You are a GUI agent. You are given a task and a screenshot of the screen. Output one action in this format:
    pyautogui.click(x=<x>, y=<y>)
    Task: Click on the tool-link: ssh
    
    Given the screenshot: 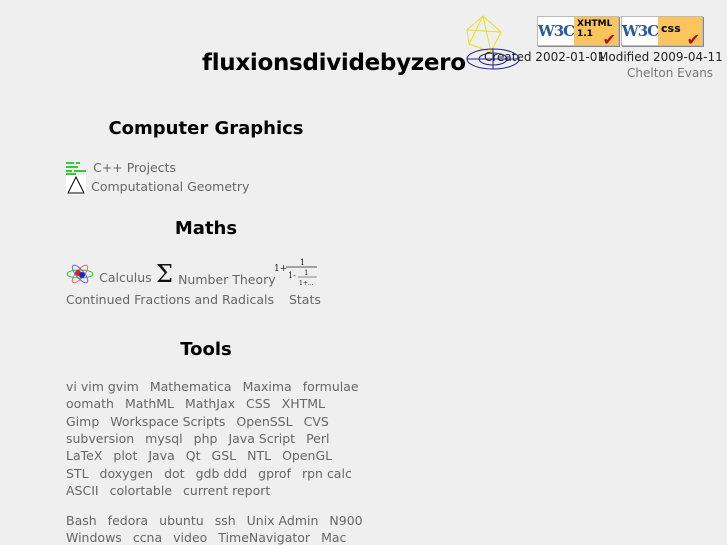 What is the action you would take?
    pyautogui.click(x=225, y=520)
    